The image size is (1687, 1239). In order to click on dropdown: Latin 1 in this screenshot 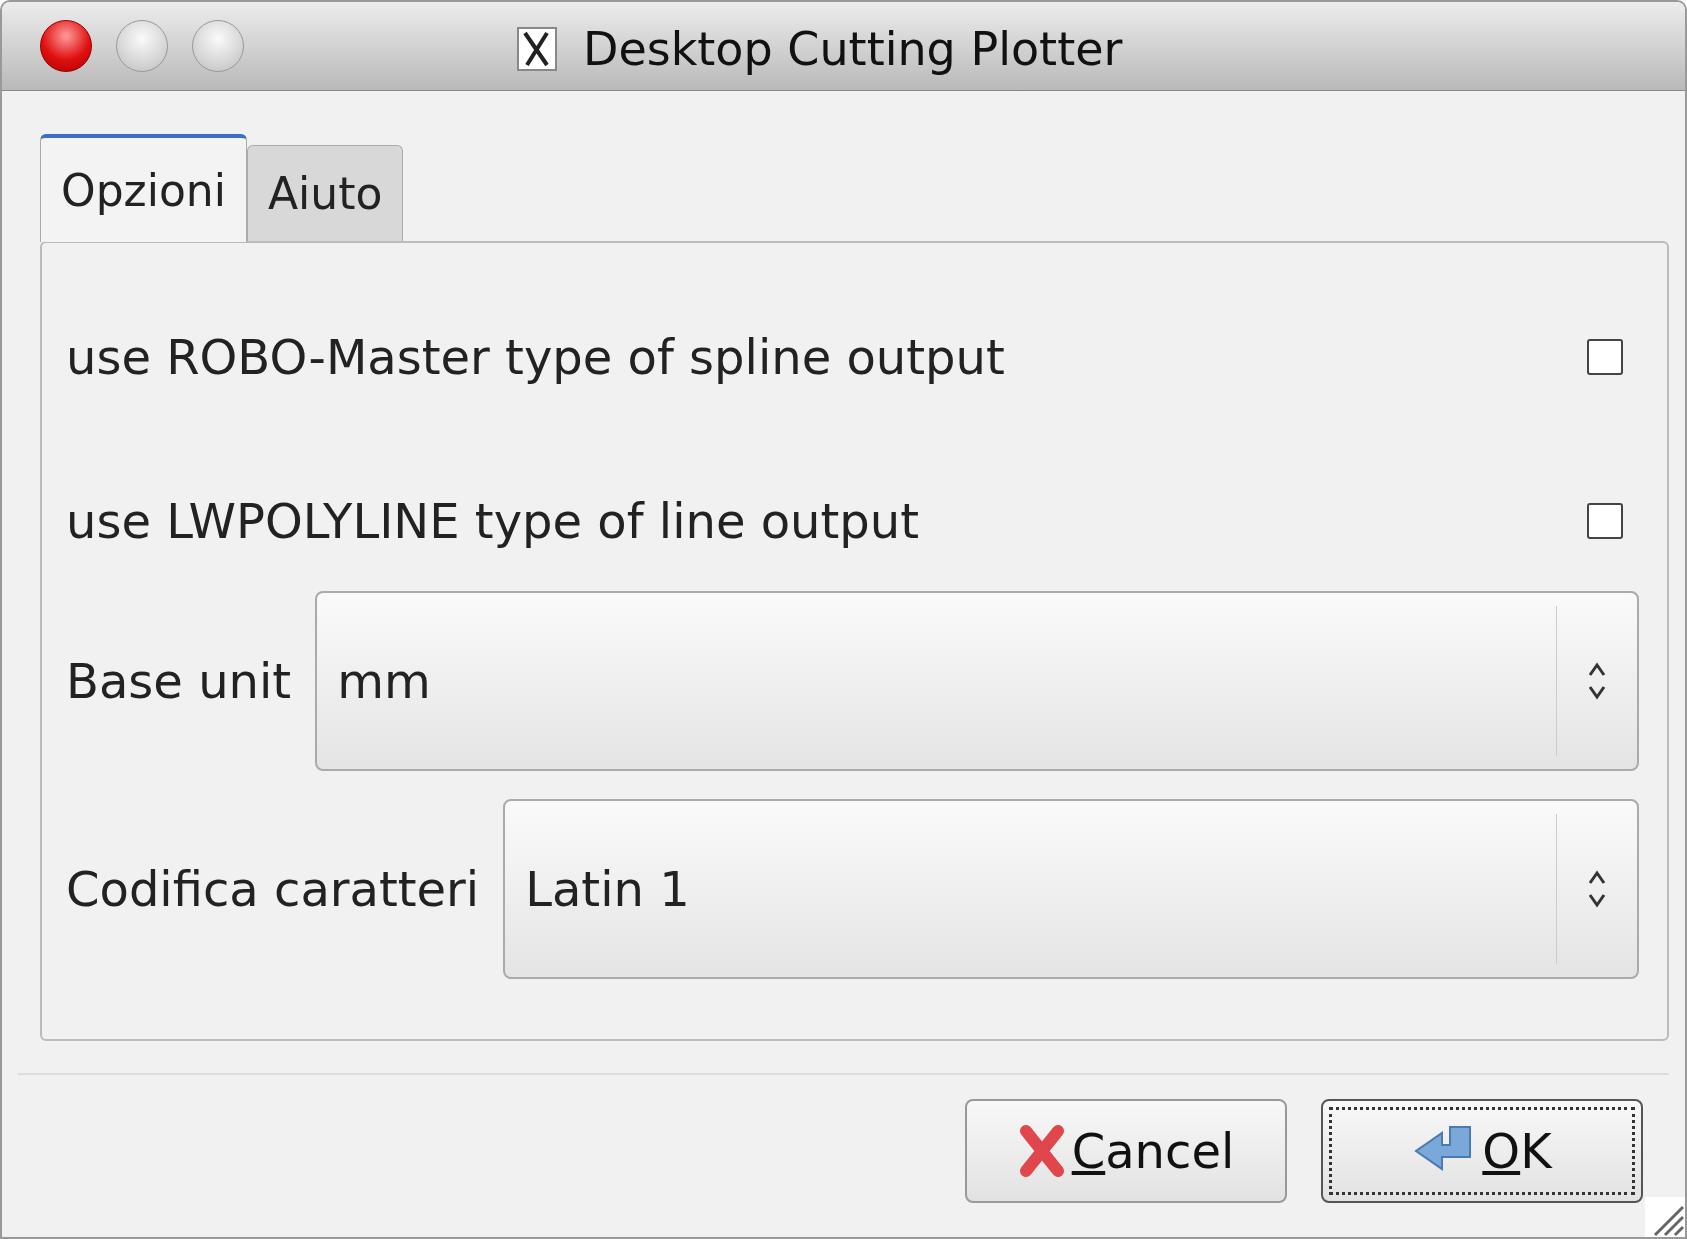, I will do `click(1071, 889)`.